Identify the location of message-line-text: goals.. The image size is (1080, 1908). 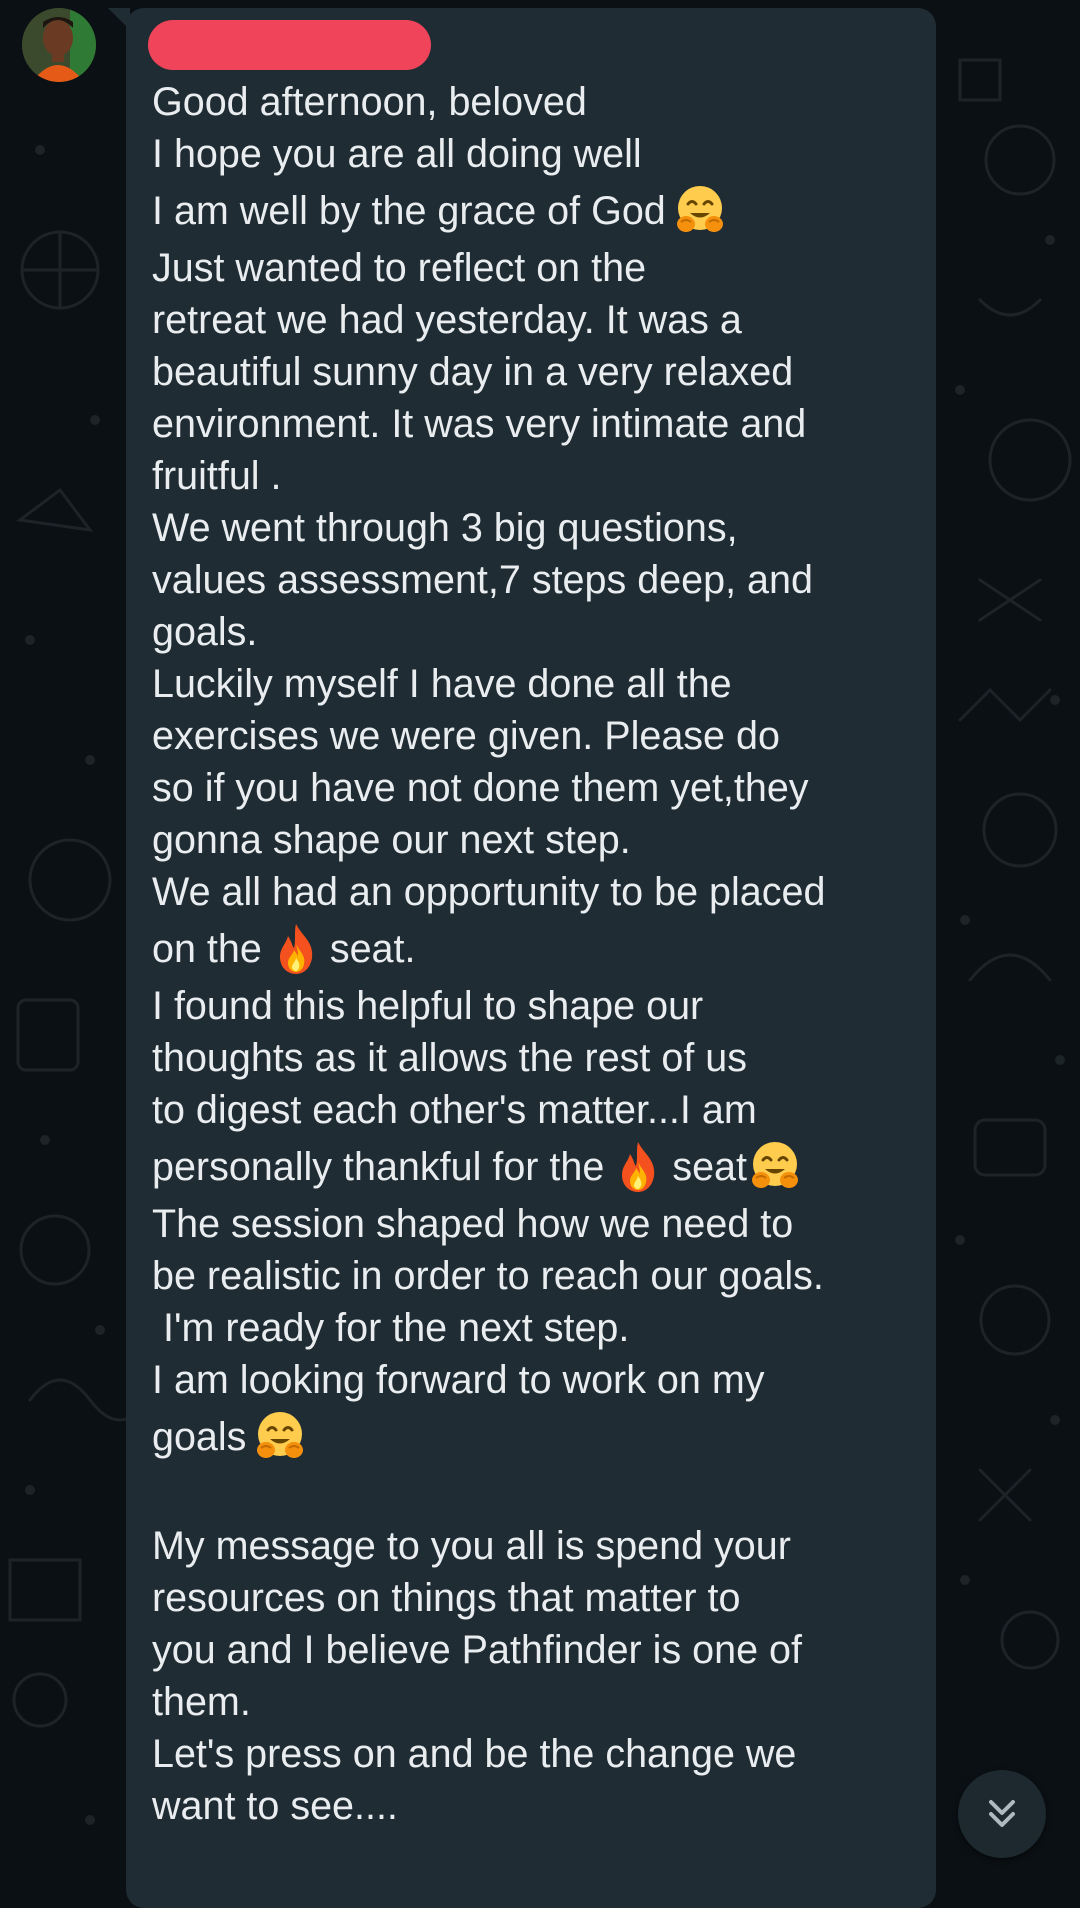
(205, 632).